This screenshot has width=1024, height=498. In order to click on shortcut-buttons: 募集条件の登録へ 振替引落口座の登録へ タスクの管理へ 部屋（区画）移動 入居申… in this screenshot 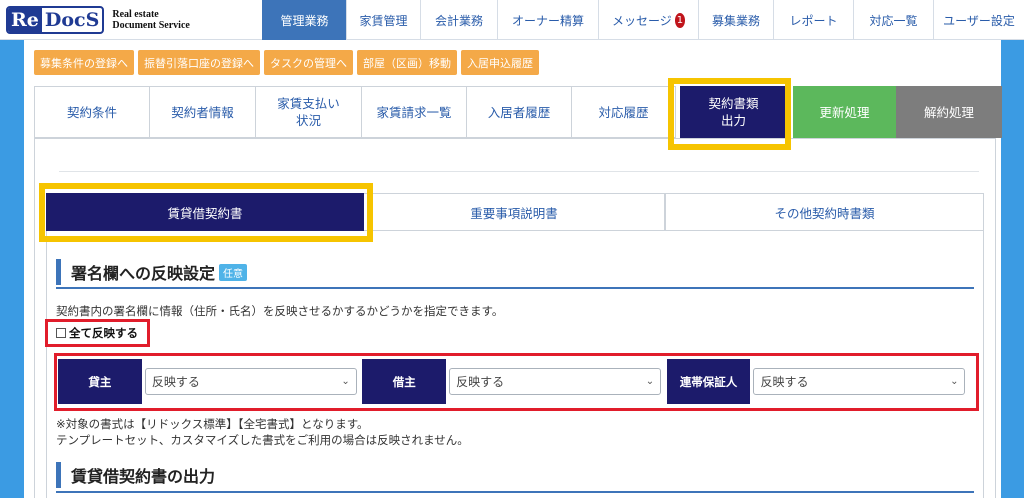, I will do `click(286, 62)`.